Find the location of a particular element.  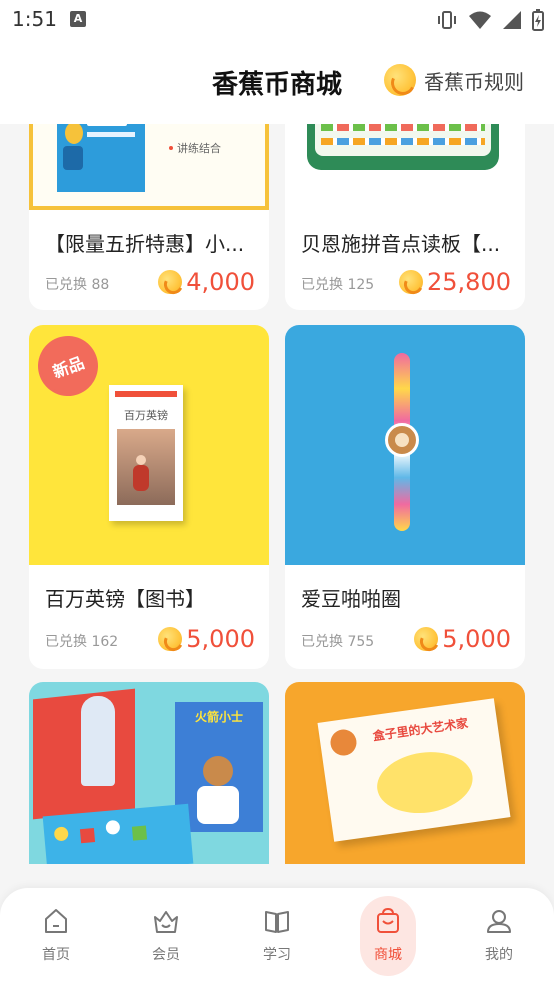

book-title: 百万英镑 is located at coordinates (146, 415).